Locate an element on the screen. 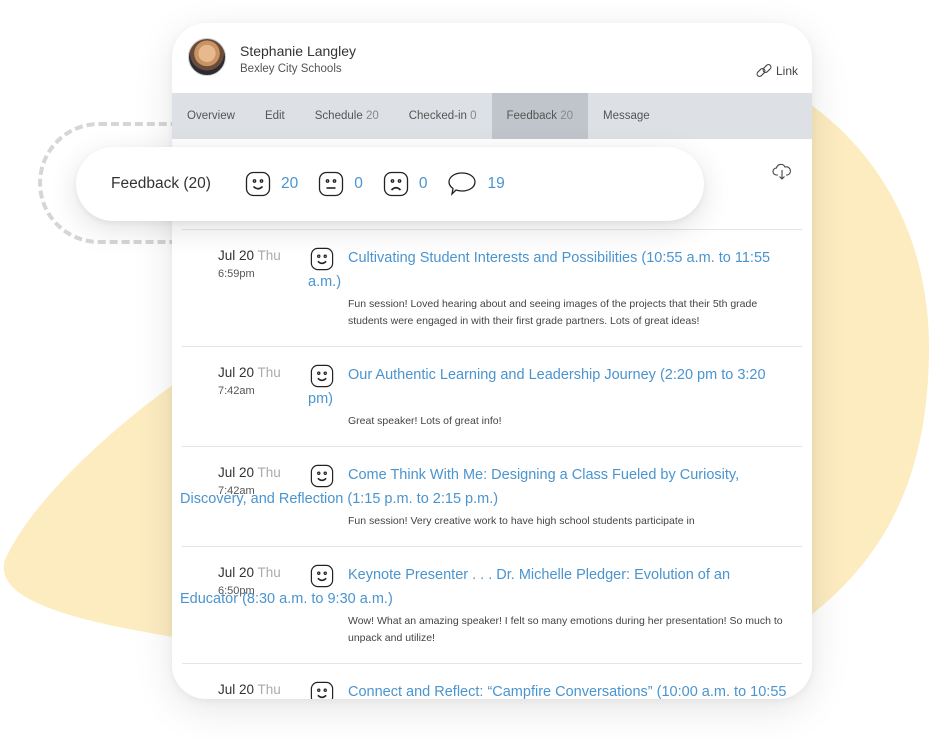 Image resolution: width=929 pixels, height=739 pixels. download-button is located at coordinates (782, 174).